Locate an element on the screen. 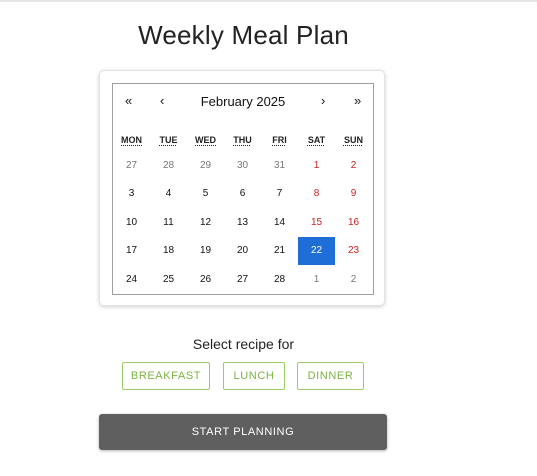  calendar-day: 6 is located at coordinates (242, 194).